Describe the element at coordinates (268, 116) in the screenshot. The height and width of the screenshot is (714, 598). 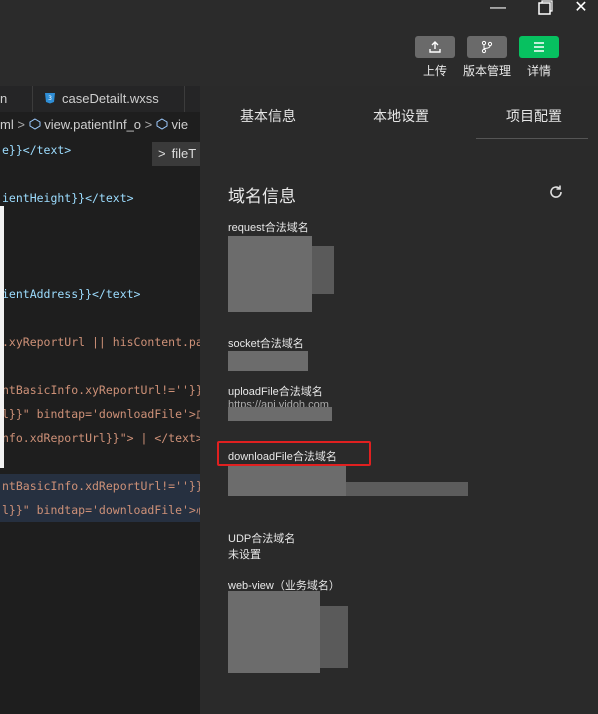
I see `tab-basic-info: 基本信息` at that location.